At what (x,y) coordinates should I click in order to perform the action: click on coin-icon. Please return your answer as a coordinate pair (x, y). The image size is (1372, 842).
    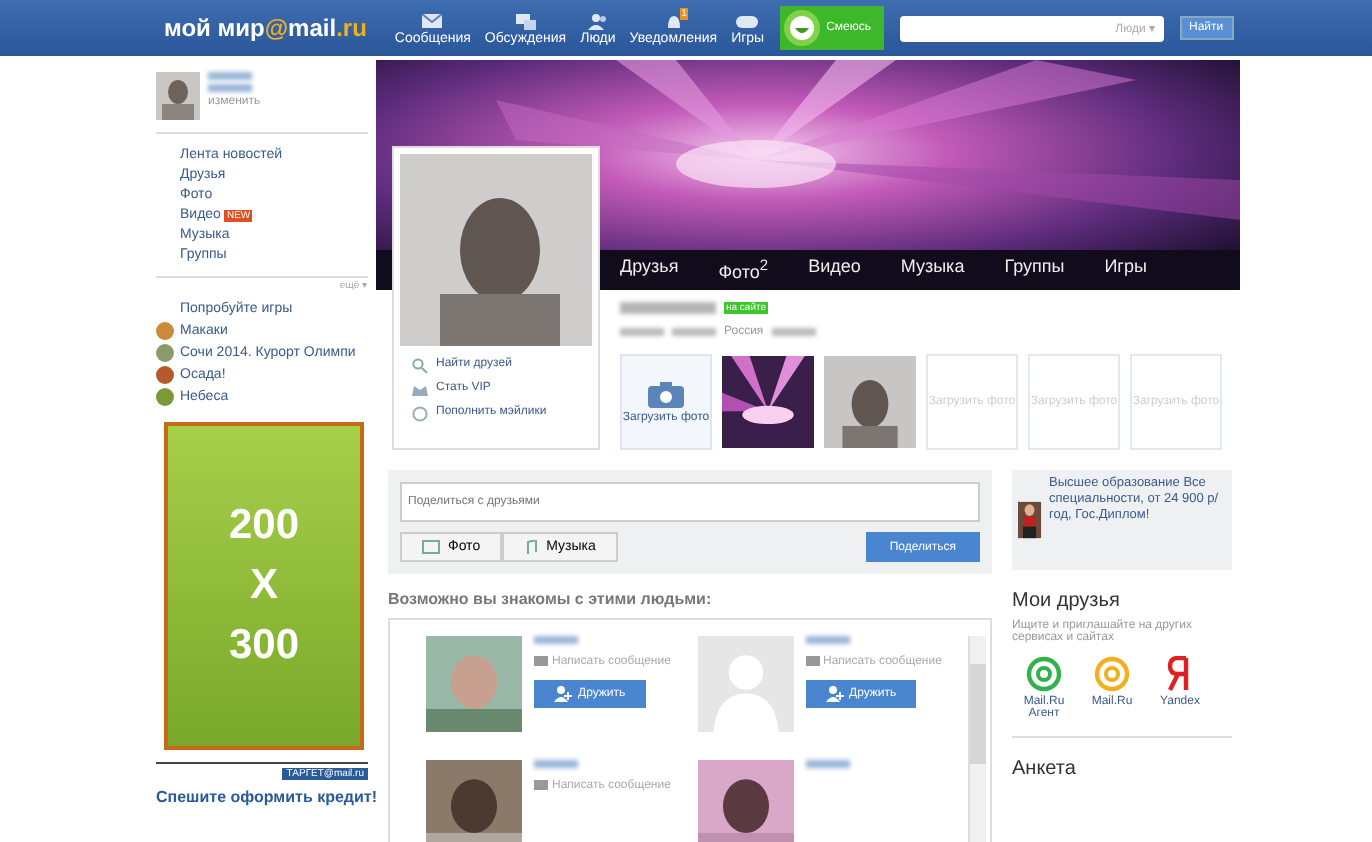
    Looking at the image, I should click on (420, 413).